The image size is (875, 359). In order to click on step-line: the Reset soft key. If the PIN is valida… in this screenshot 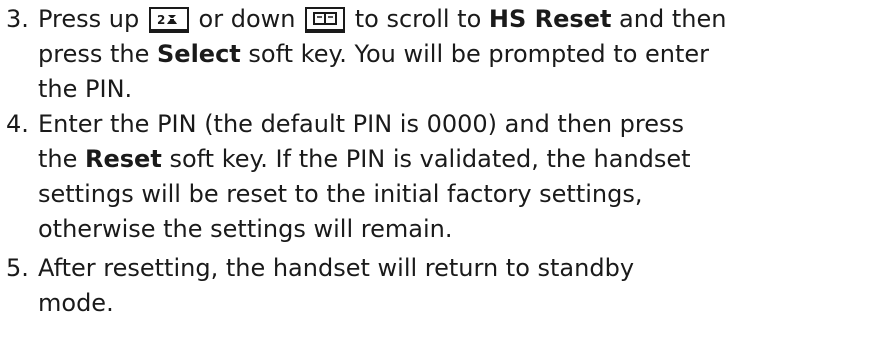, I will do `click(364, 159)`.